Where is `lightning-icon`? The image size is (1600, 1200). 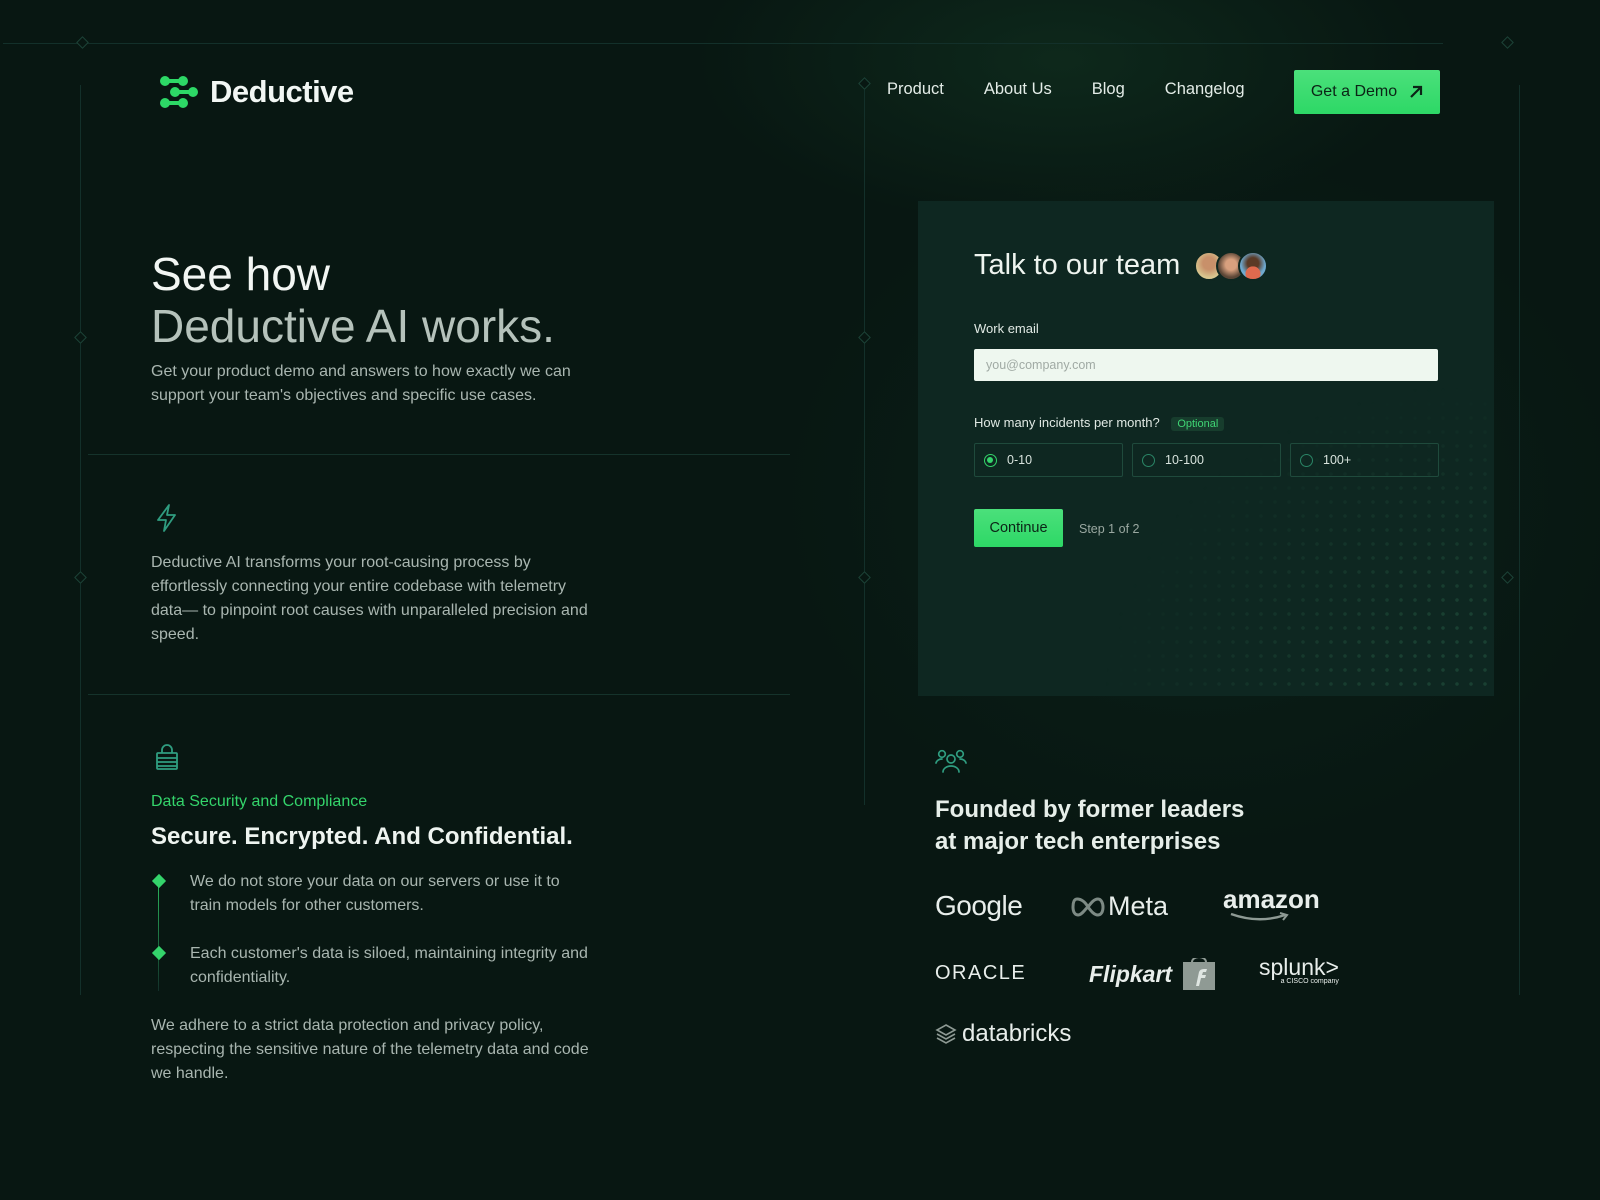
lightning-icon is located at coordinates (166, 518).